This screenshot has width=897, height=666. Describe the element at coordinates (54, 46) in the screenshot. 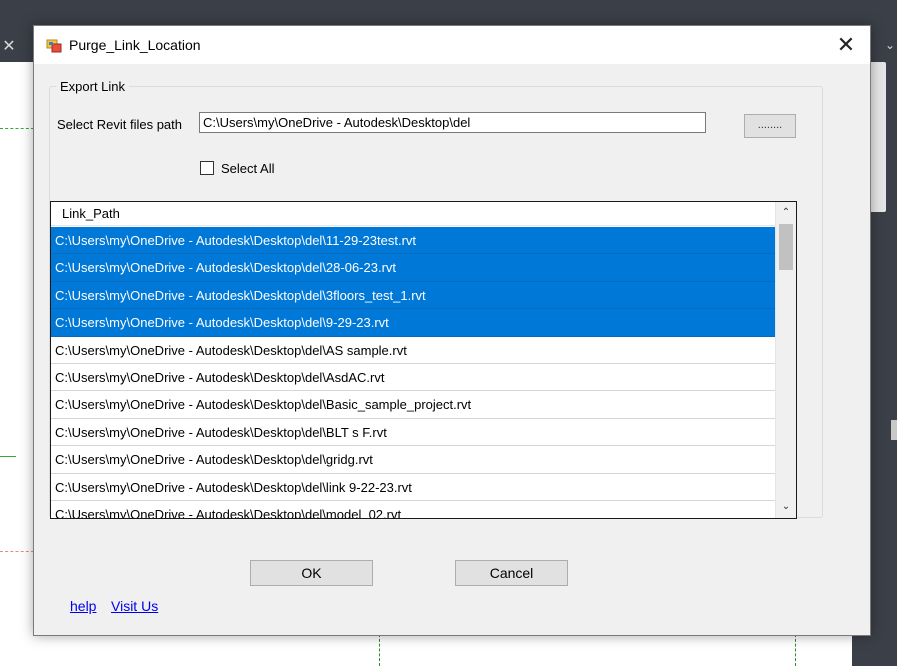

I see `app-icon` at that location.